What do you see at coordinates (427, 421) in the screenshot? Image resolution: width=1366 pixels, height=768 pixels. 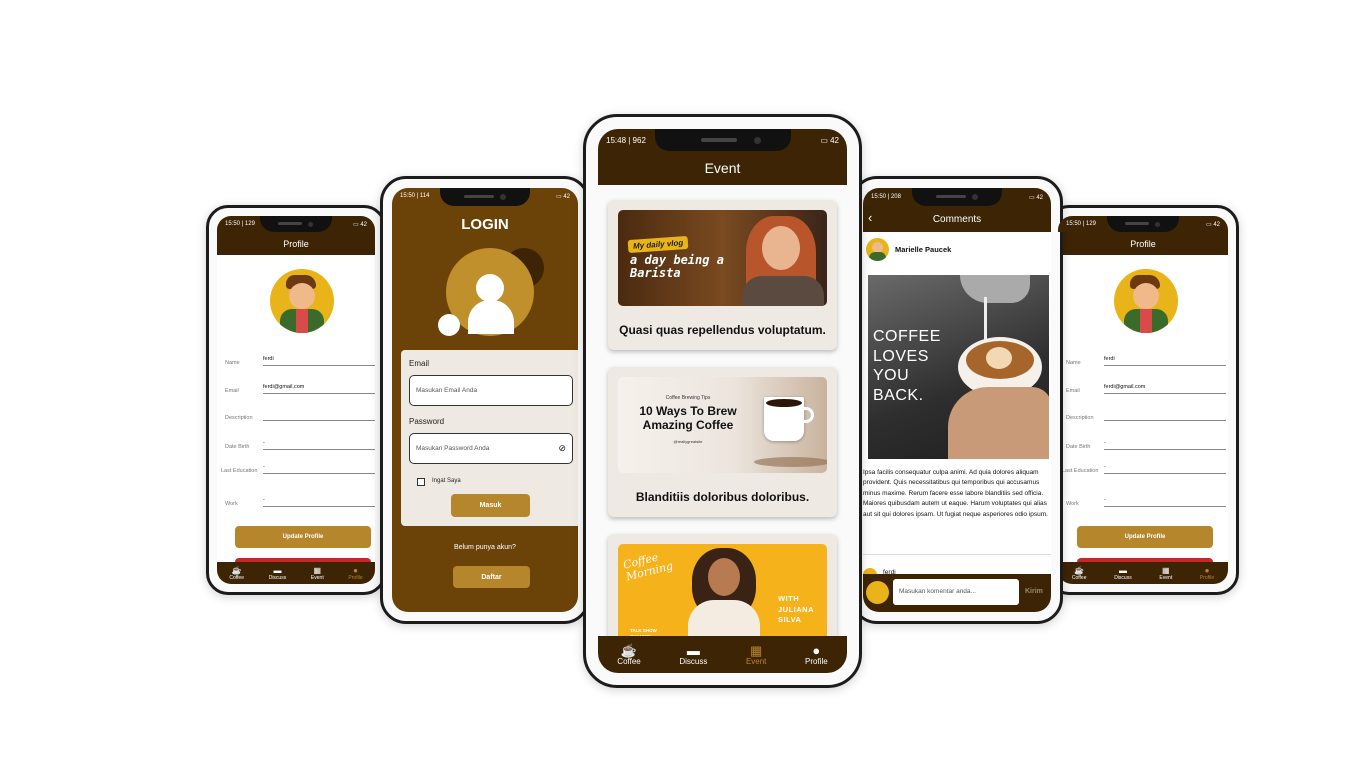 I see `password-label: Password` at bounding box center [427, 421].